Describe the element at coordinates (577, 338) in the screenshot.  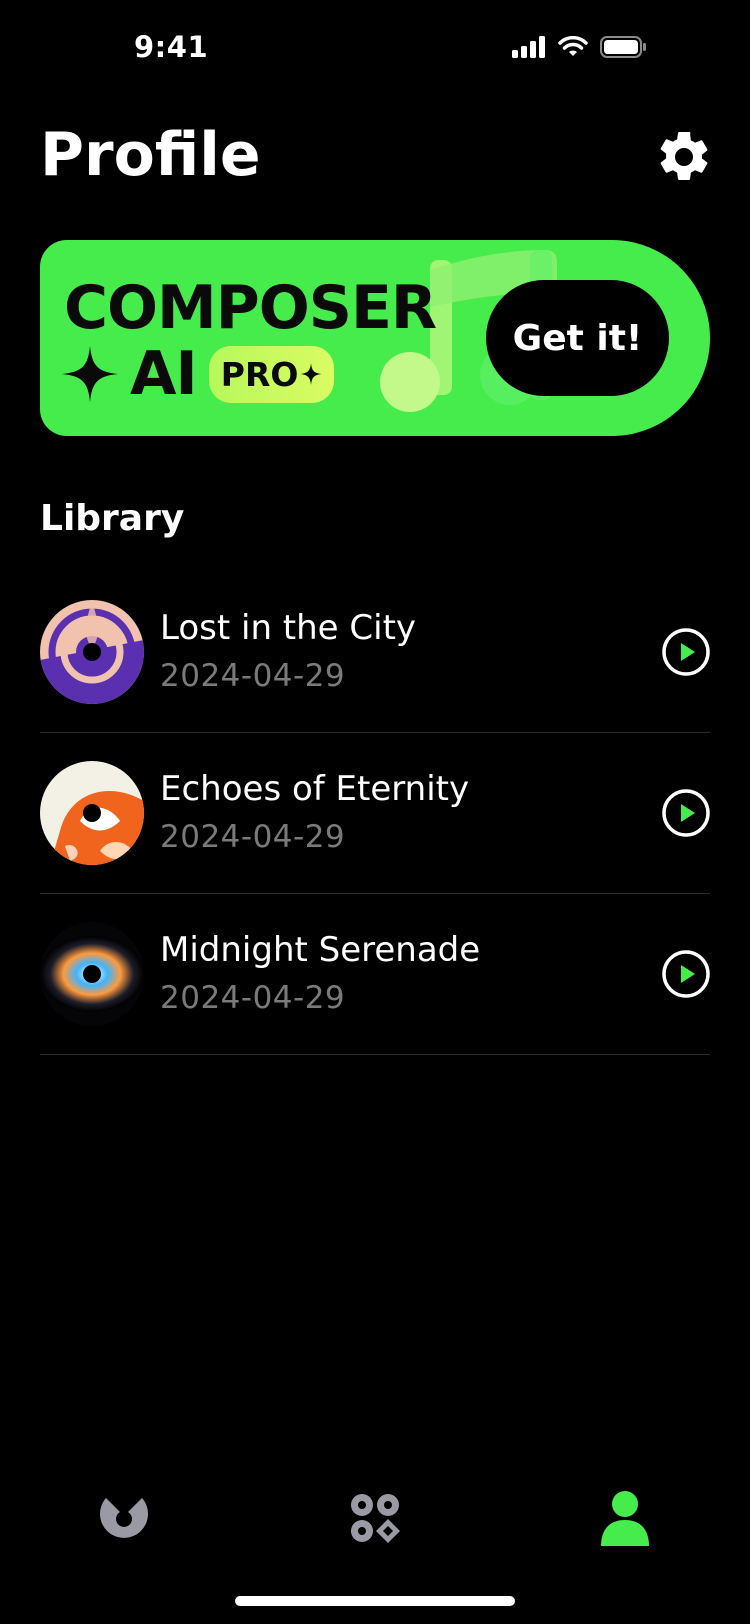
I see `get-it-button: Get it!` at that location.